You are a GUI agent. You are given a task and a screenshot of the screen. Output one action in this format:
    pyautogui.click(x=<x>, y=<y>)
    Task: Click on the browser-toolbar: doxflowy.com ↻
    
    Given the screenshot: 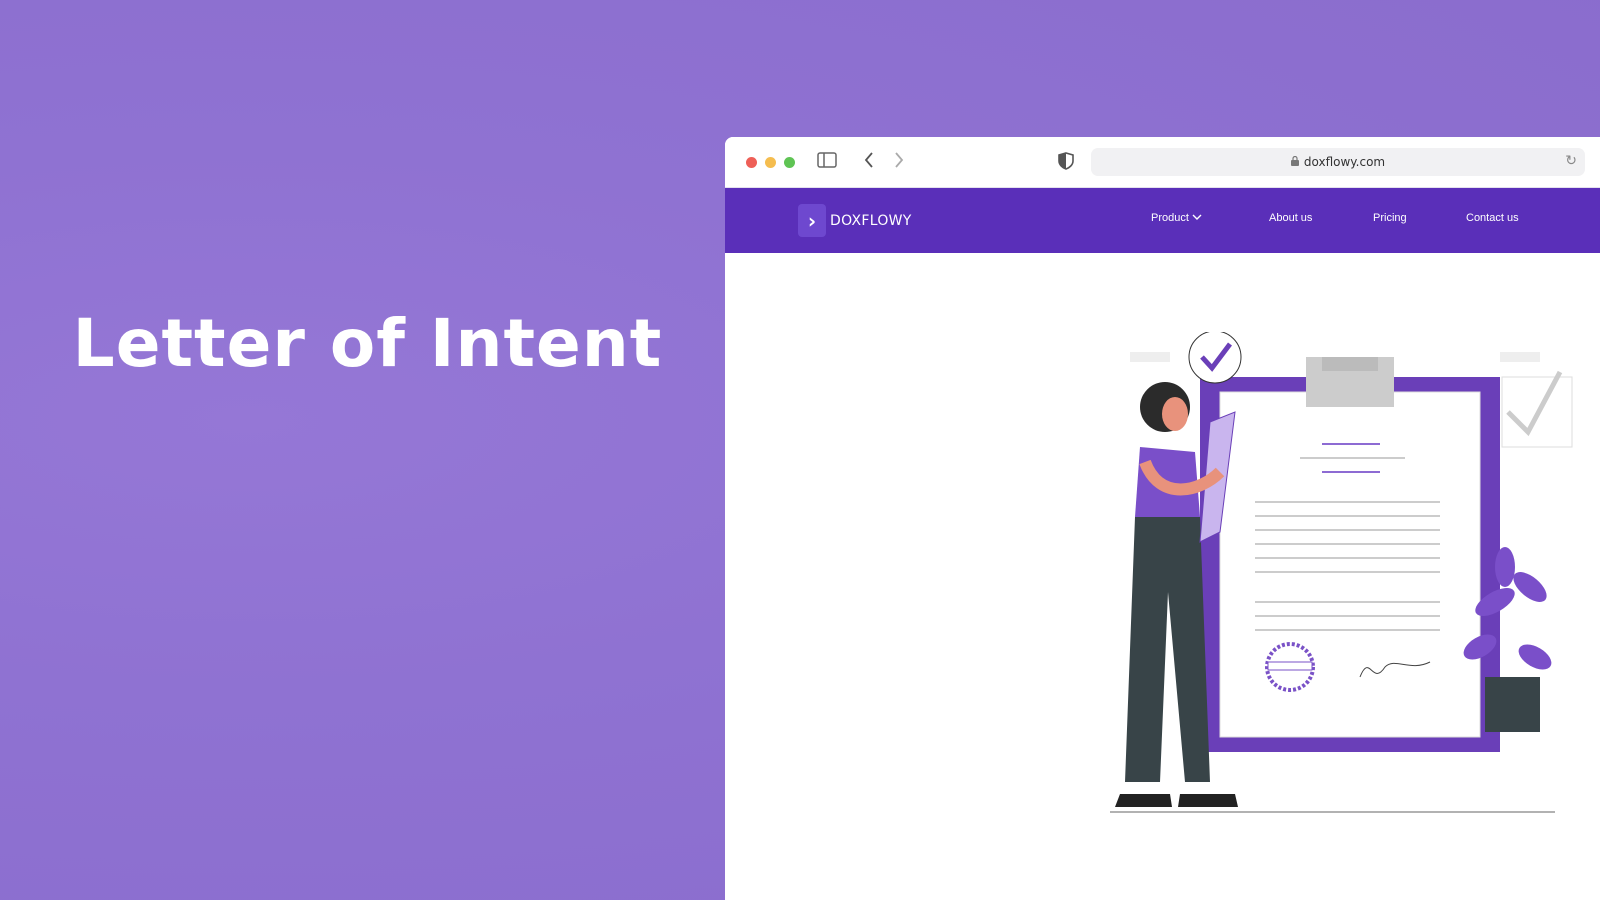 What is the action you would take?
    pyautogui.click(x=1162, y=162)
    